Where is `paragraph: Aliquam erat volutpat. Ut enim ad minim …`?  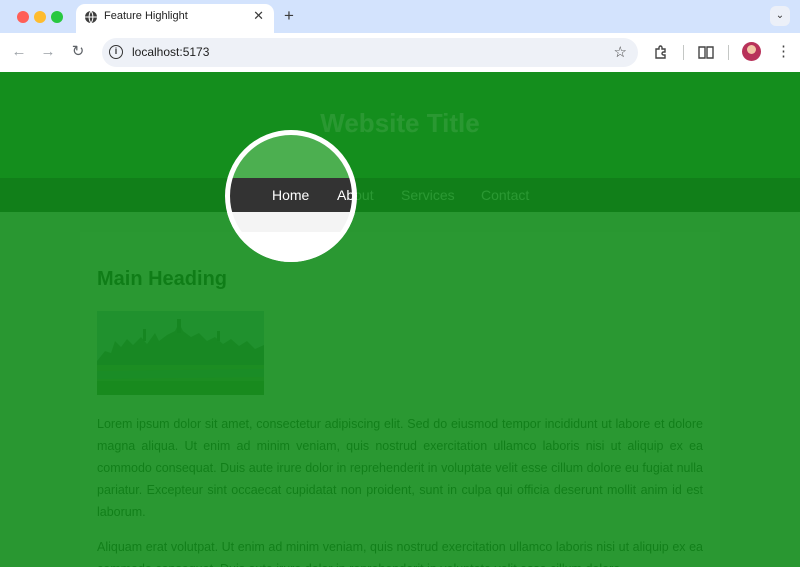 paragraph: Aliquam erat volutpat. Ut enim ad minim … is located at coordinates (400, 553).